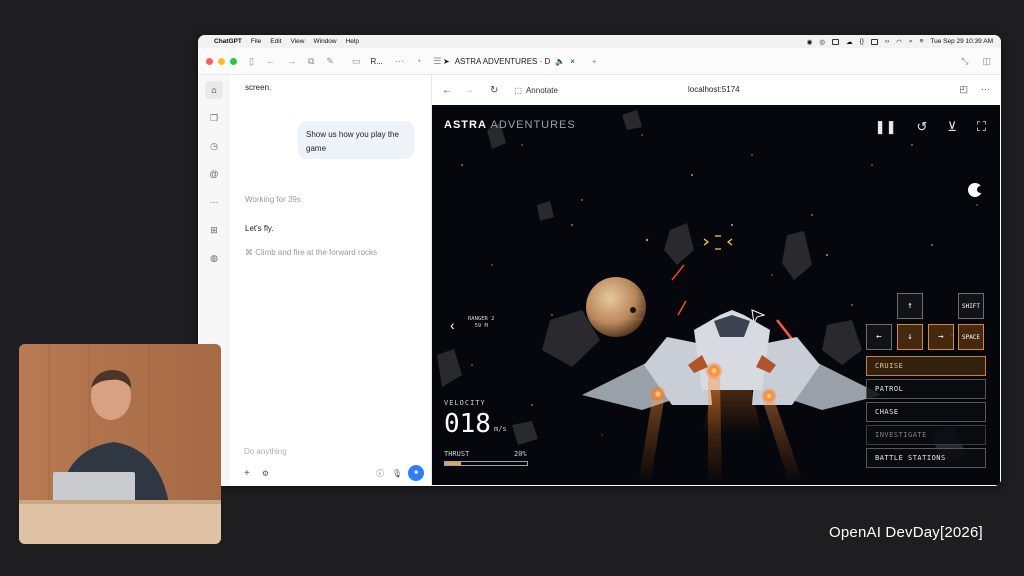 Image resolution: width=1024 pixels, height=576 pixels. Describe the element at coordinates (572, 61) in the screenshot. I see `tab-close-icon: ×` at that location.